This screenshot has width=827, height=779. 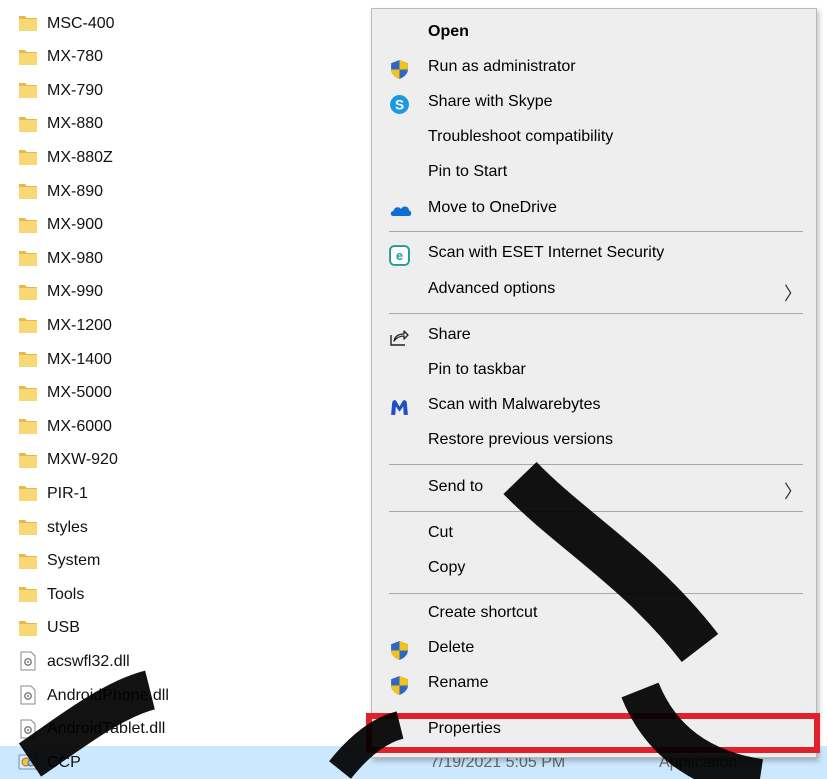 I want to click on menu-item-label: Troubleshoot compatibility, so click(x=521, y=136).